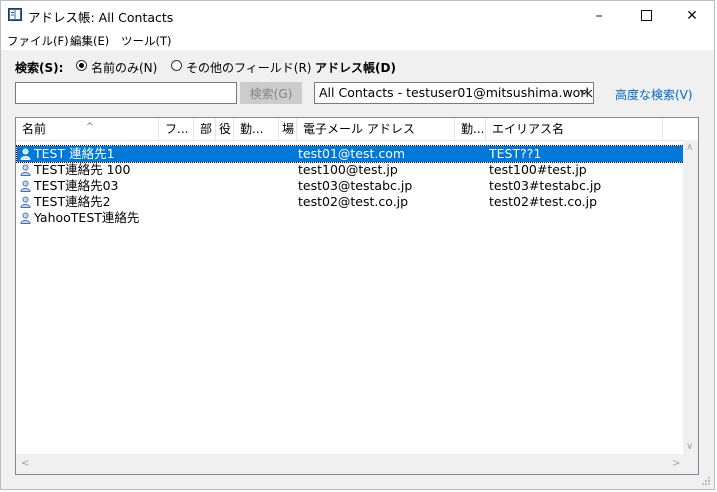 Image resolution: width=717 pixels, height=492 pixels. What do you see at coordinates (126, 93) in the screenshot?
I see `search-input` at bounding box center [126, 93].